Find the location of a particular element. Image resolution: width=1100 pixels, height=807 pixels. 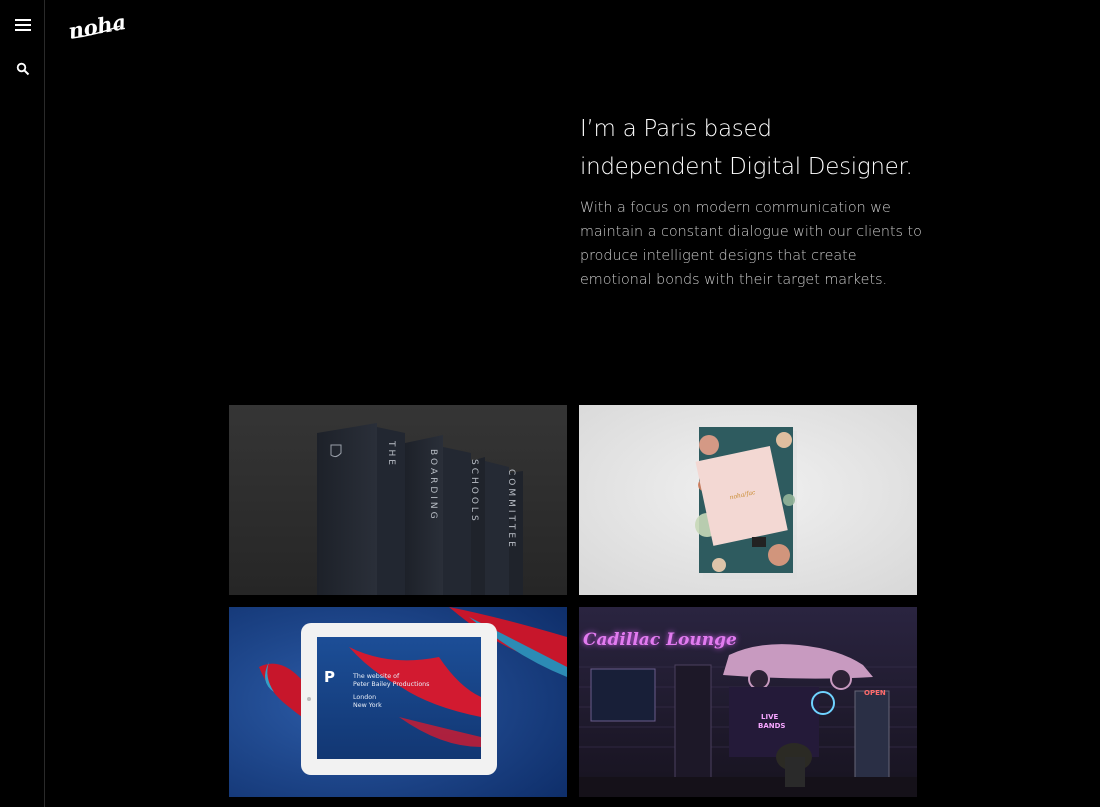

neon-open-sign: OPEN is located at coordinates (875, 693).